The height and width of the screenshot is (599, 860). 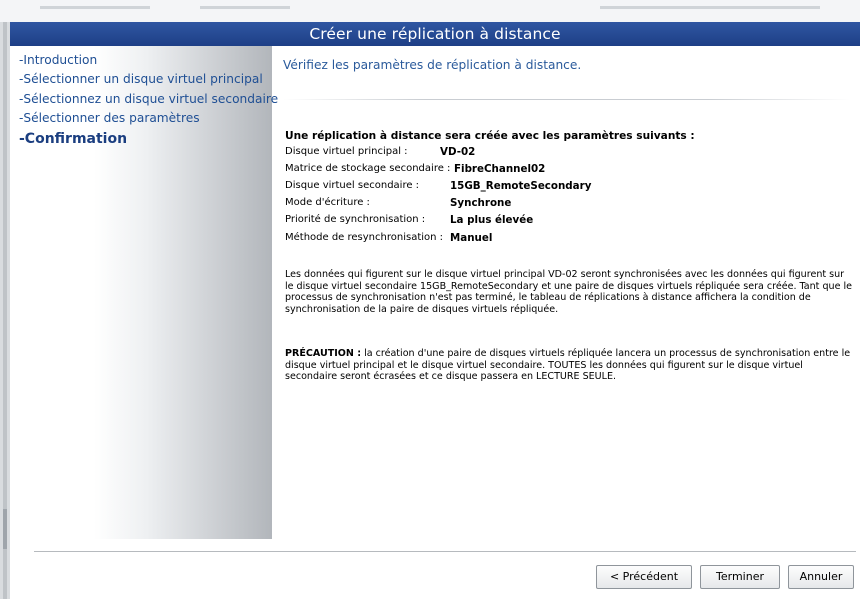 I want to click on param-label: Disque virtuel principal :, so click(x=346, y=151).